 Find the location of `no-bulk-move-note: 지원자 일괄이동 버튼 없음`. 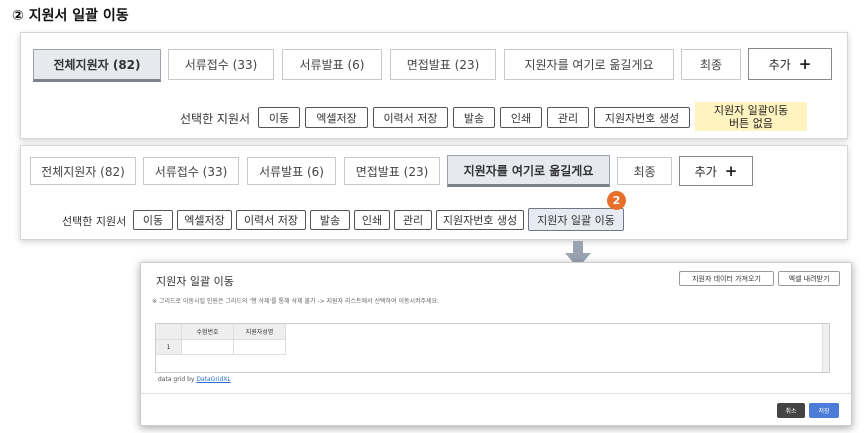

no-bulk-move-note: 지원자 일괄이동 버튼 없음 is located at coordinates (751, 116).